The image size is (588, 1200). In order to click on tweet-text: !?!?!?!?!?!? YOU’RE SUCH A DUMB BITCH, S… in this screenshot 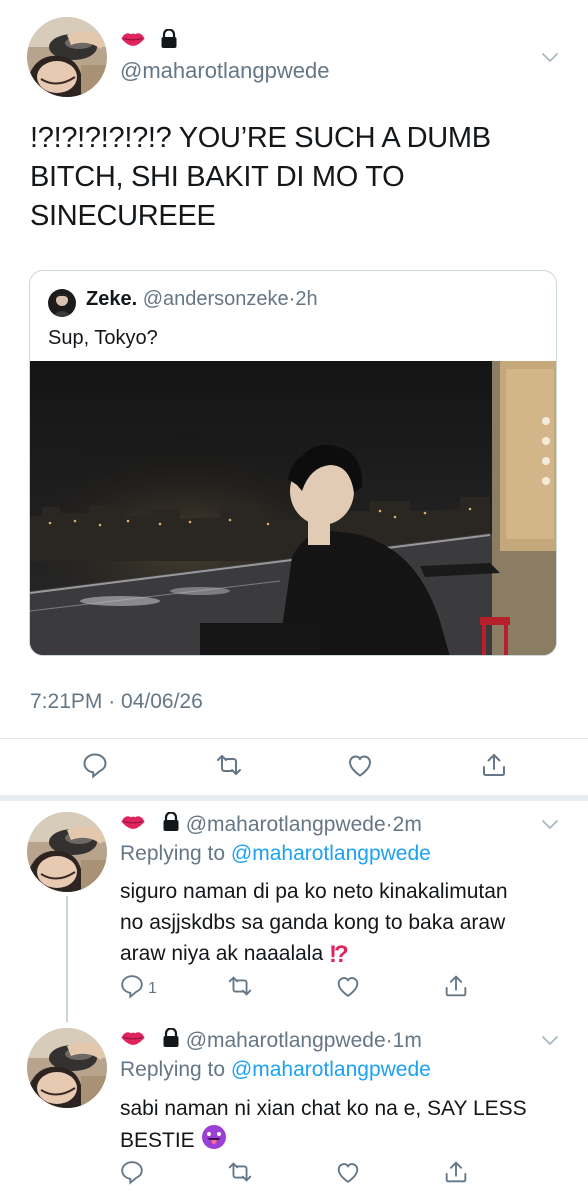, I will do `click(260, 177)`.